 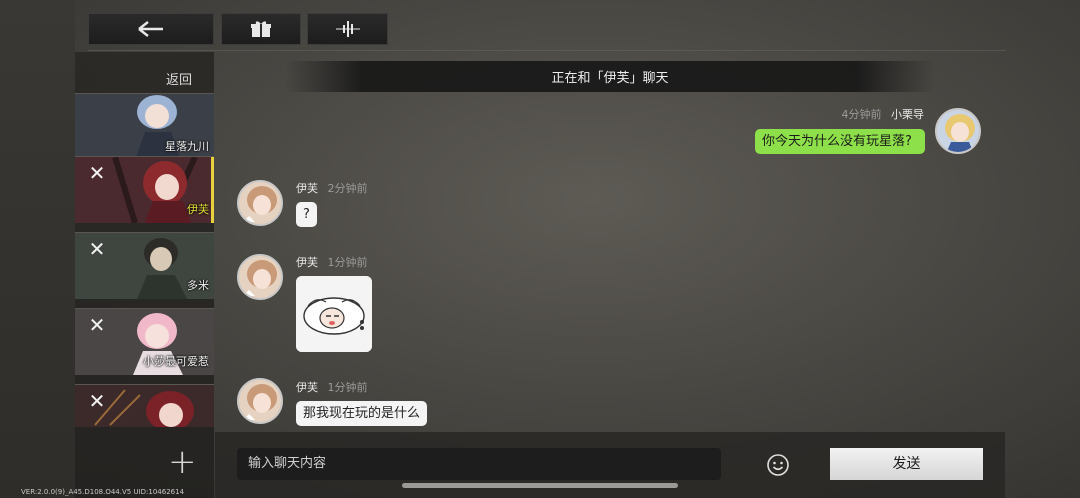 I want to click on chat-name: 星落九川, so click(x=187, y=146).